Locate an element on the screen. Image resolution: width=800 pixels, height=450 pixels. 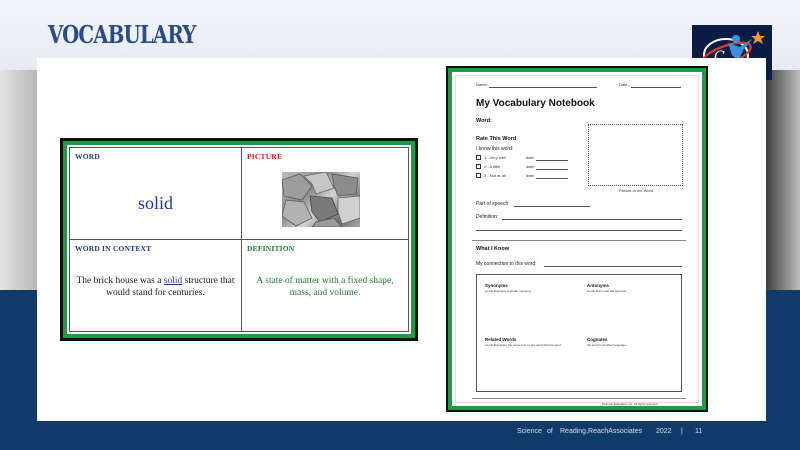
option-label-2: 2 - A little is located at coordinates (492, 166).